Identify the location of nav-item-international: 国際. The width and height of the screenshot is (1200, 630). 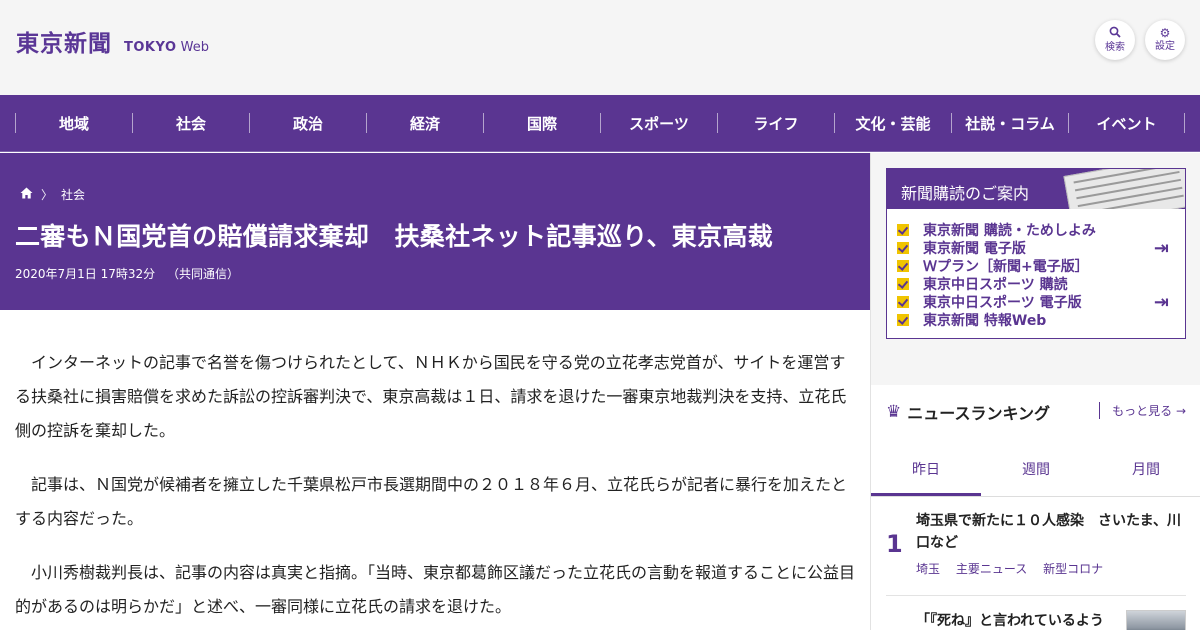
(541, 123).